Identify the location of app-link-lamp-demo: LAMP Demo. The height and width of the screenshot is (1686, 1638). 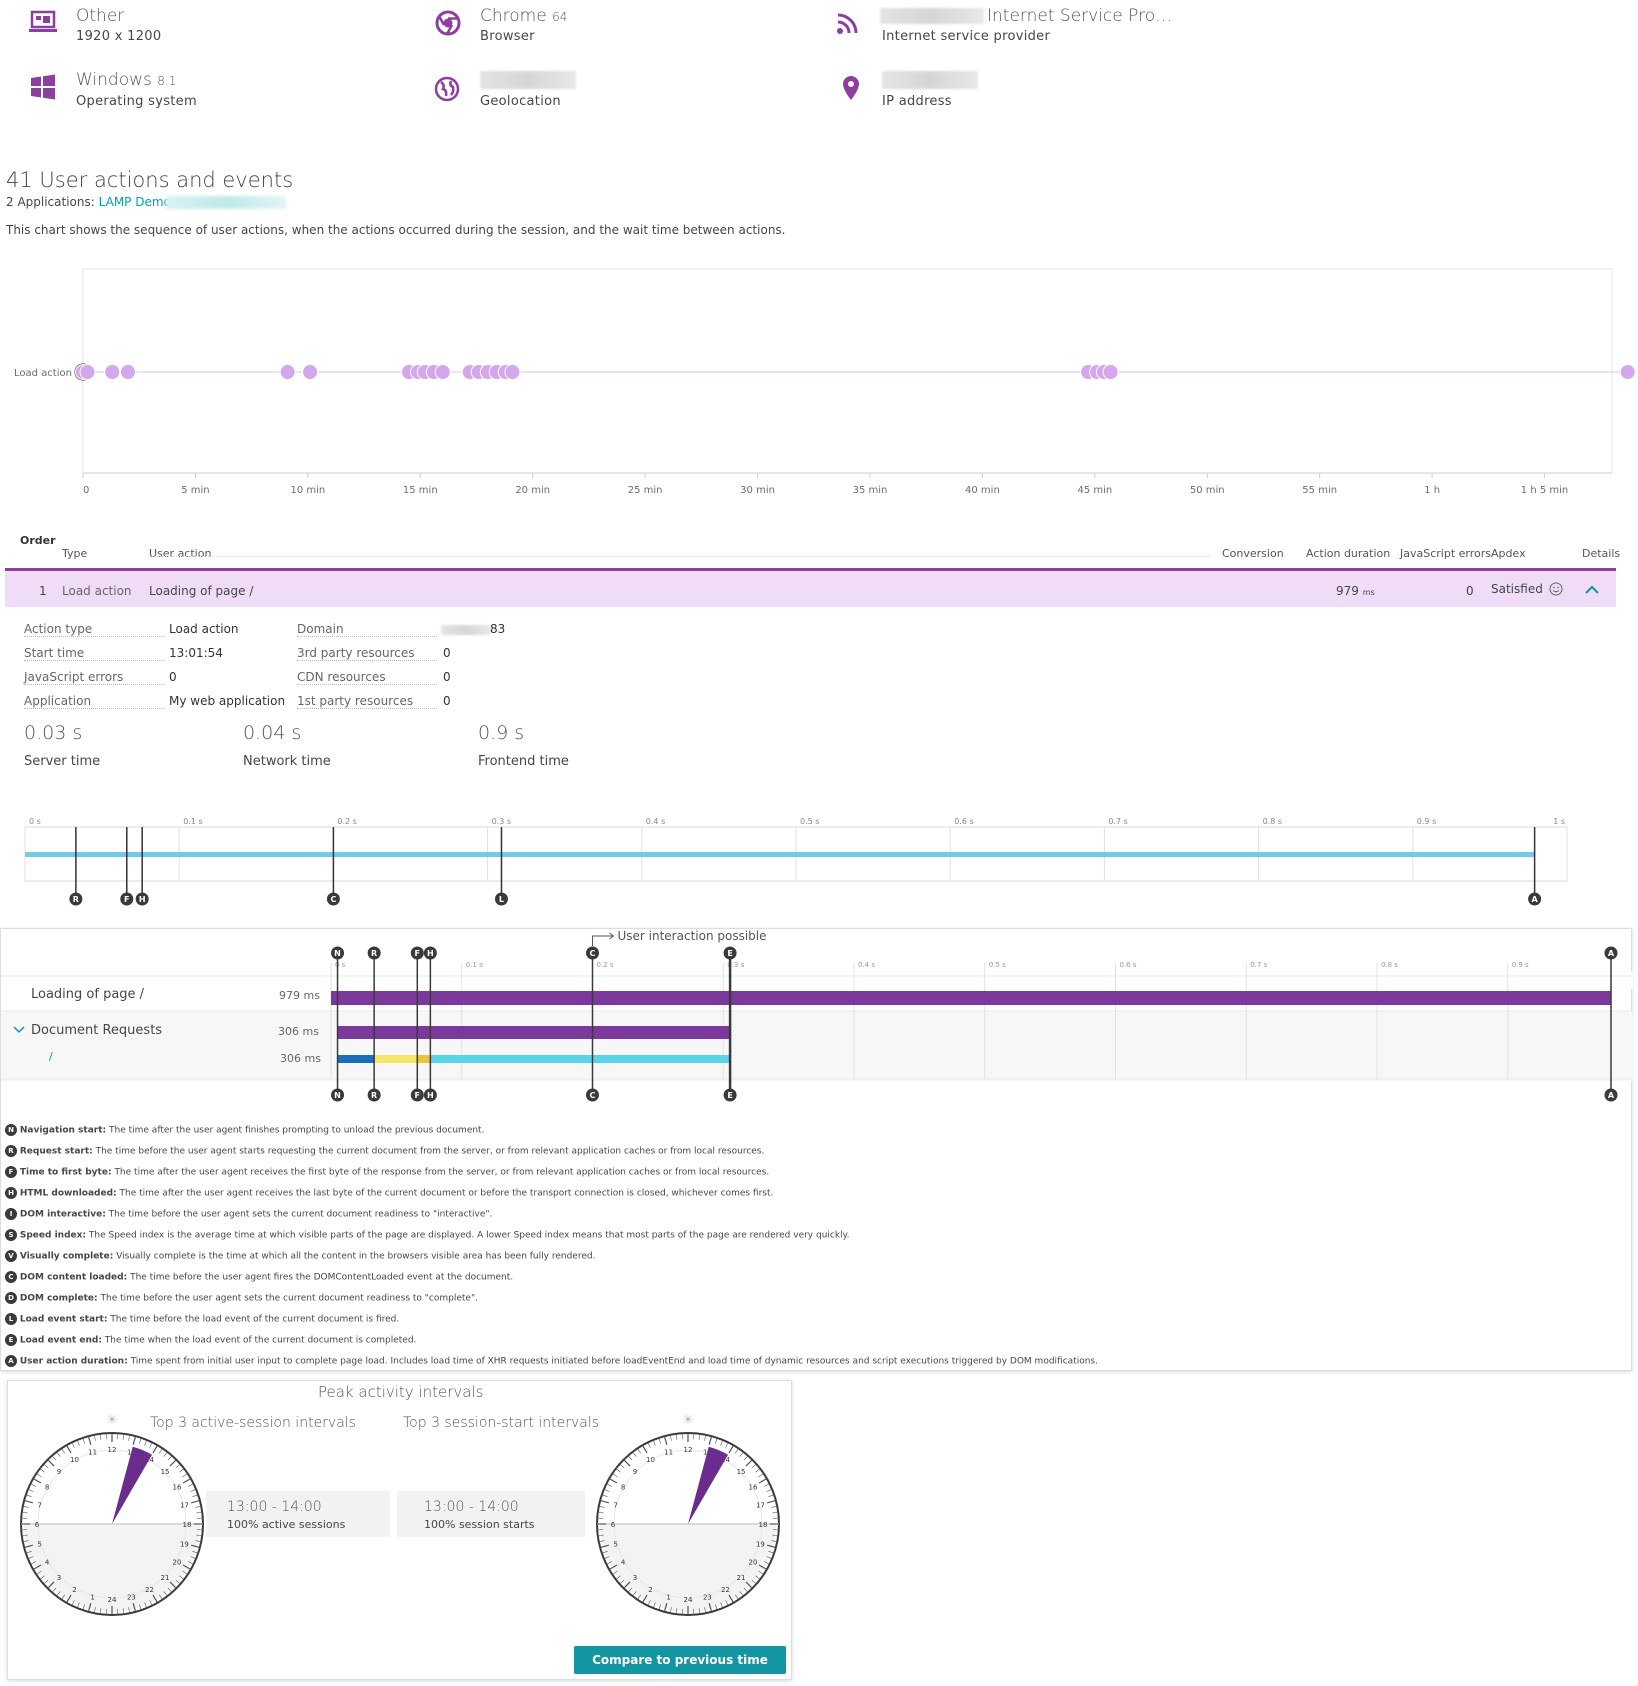
(135, 202).